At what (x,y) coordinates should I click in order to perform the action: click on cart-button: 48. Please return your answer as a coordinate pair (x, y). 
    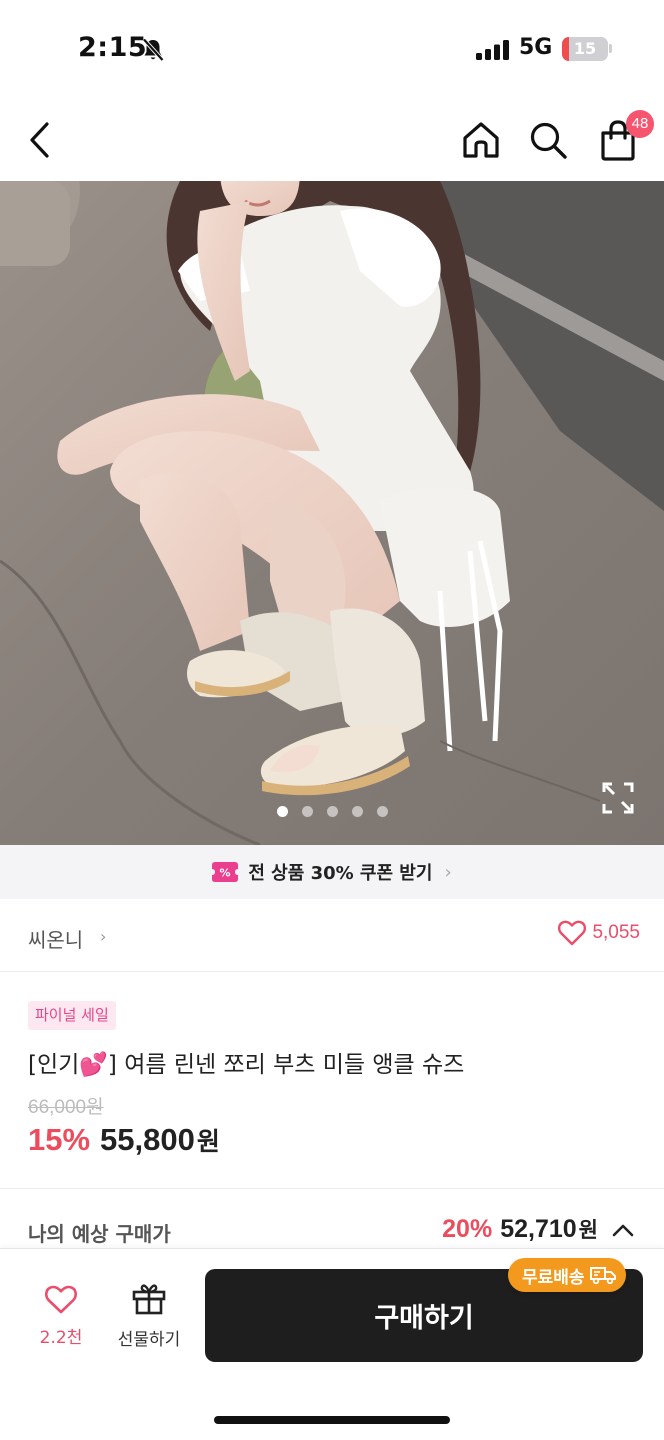
    Looking at the image, I should click on (624, 138).